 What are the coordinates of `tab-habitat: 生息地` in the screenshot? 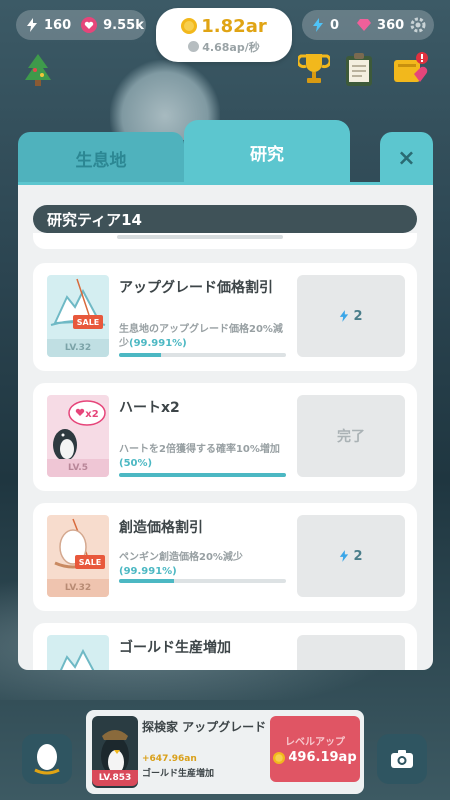 It's located at (101, 158).